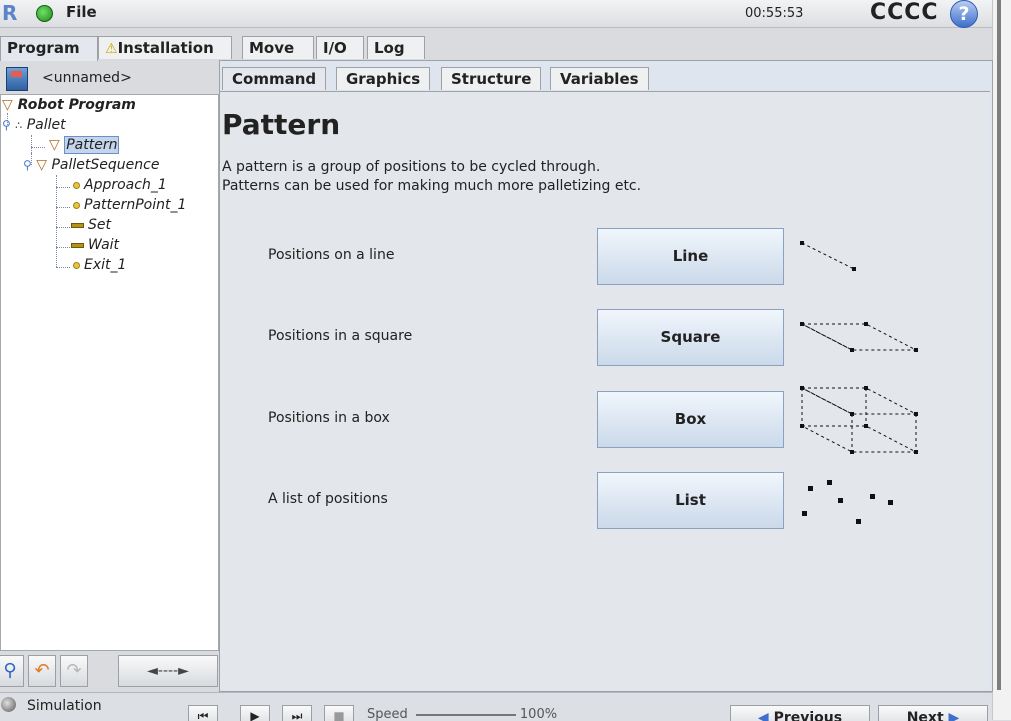 The image size is (1011, 721). What do you see at coordinates (104, 245) in the screenshot?
I see `tree-node-label: Wait` at bounding box center [104, 245].